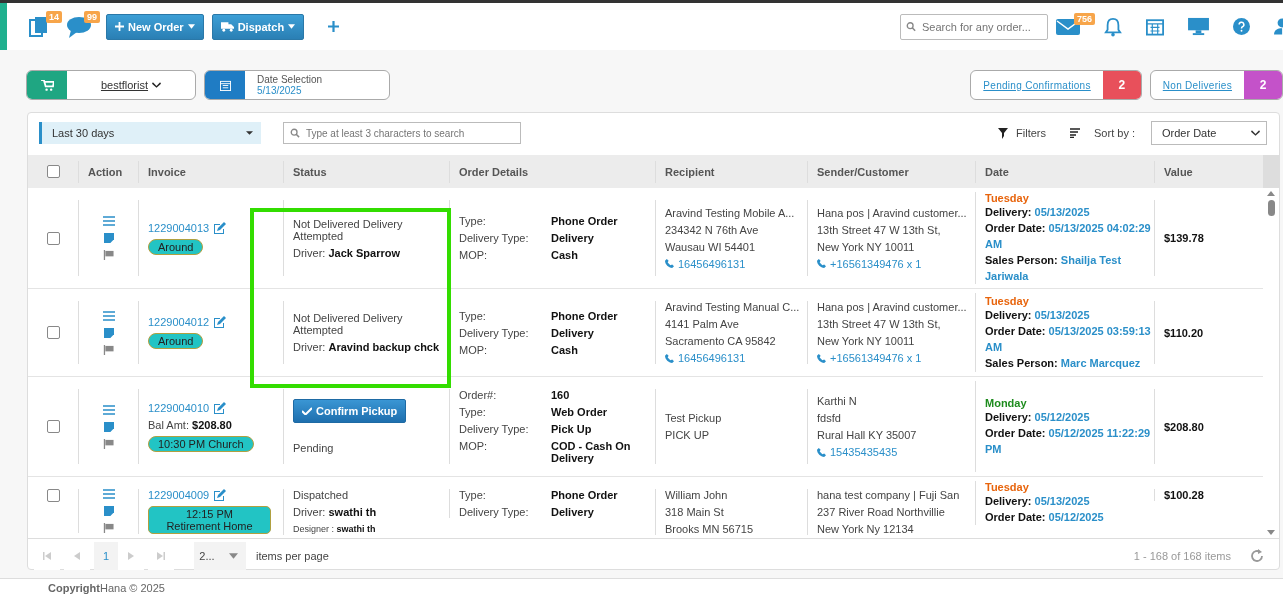 The height and width of the screenshot is (596, 1283). I want to click on detail-label: Type:, so click(473, 315).